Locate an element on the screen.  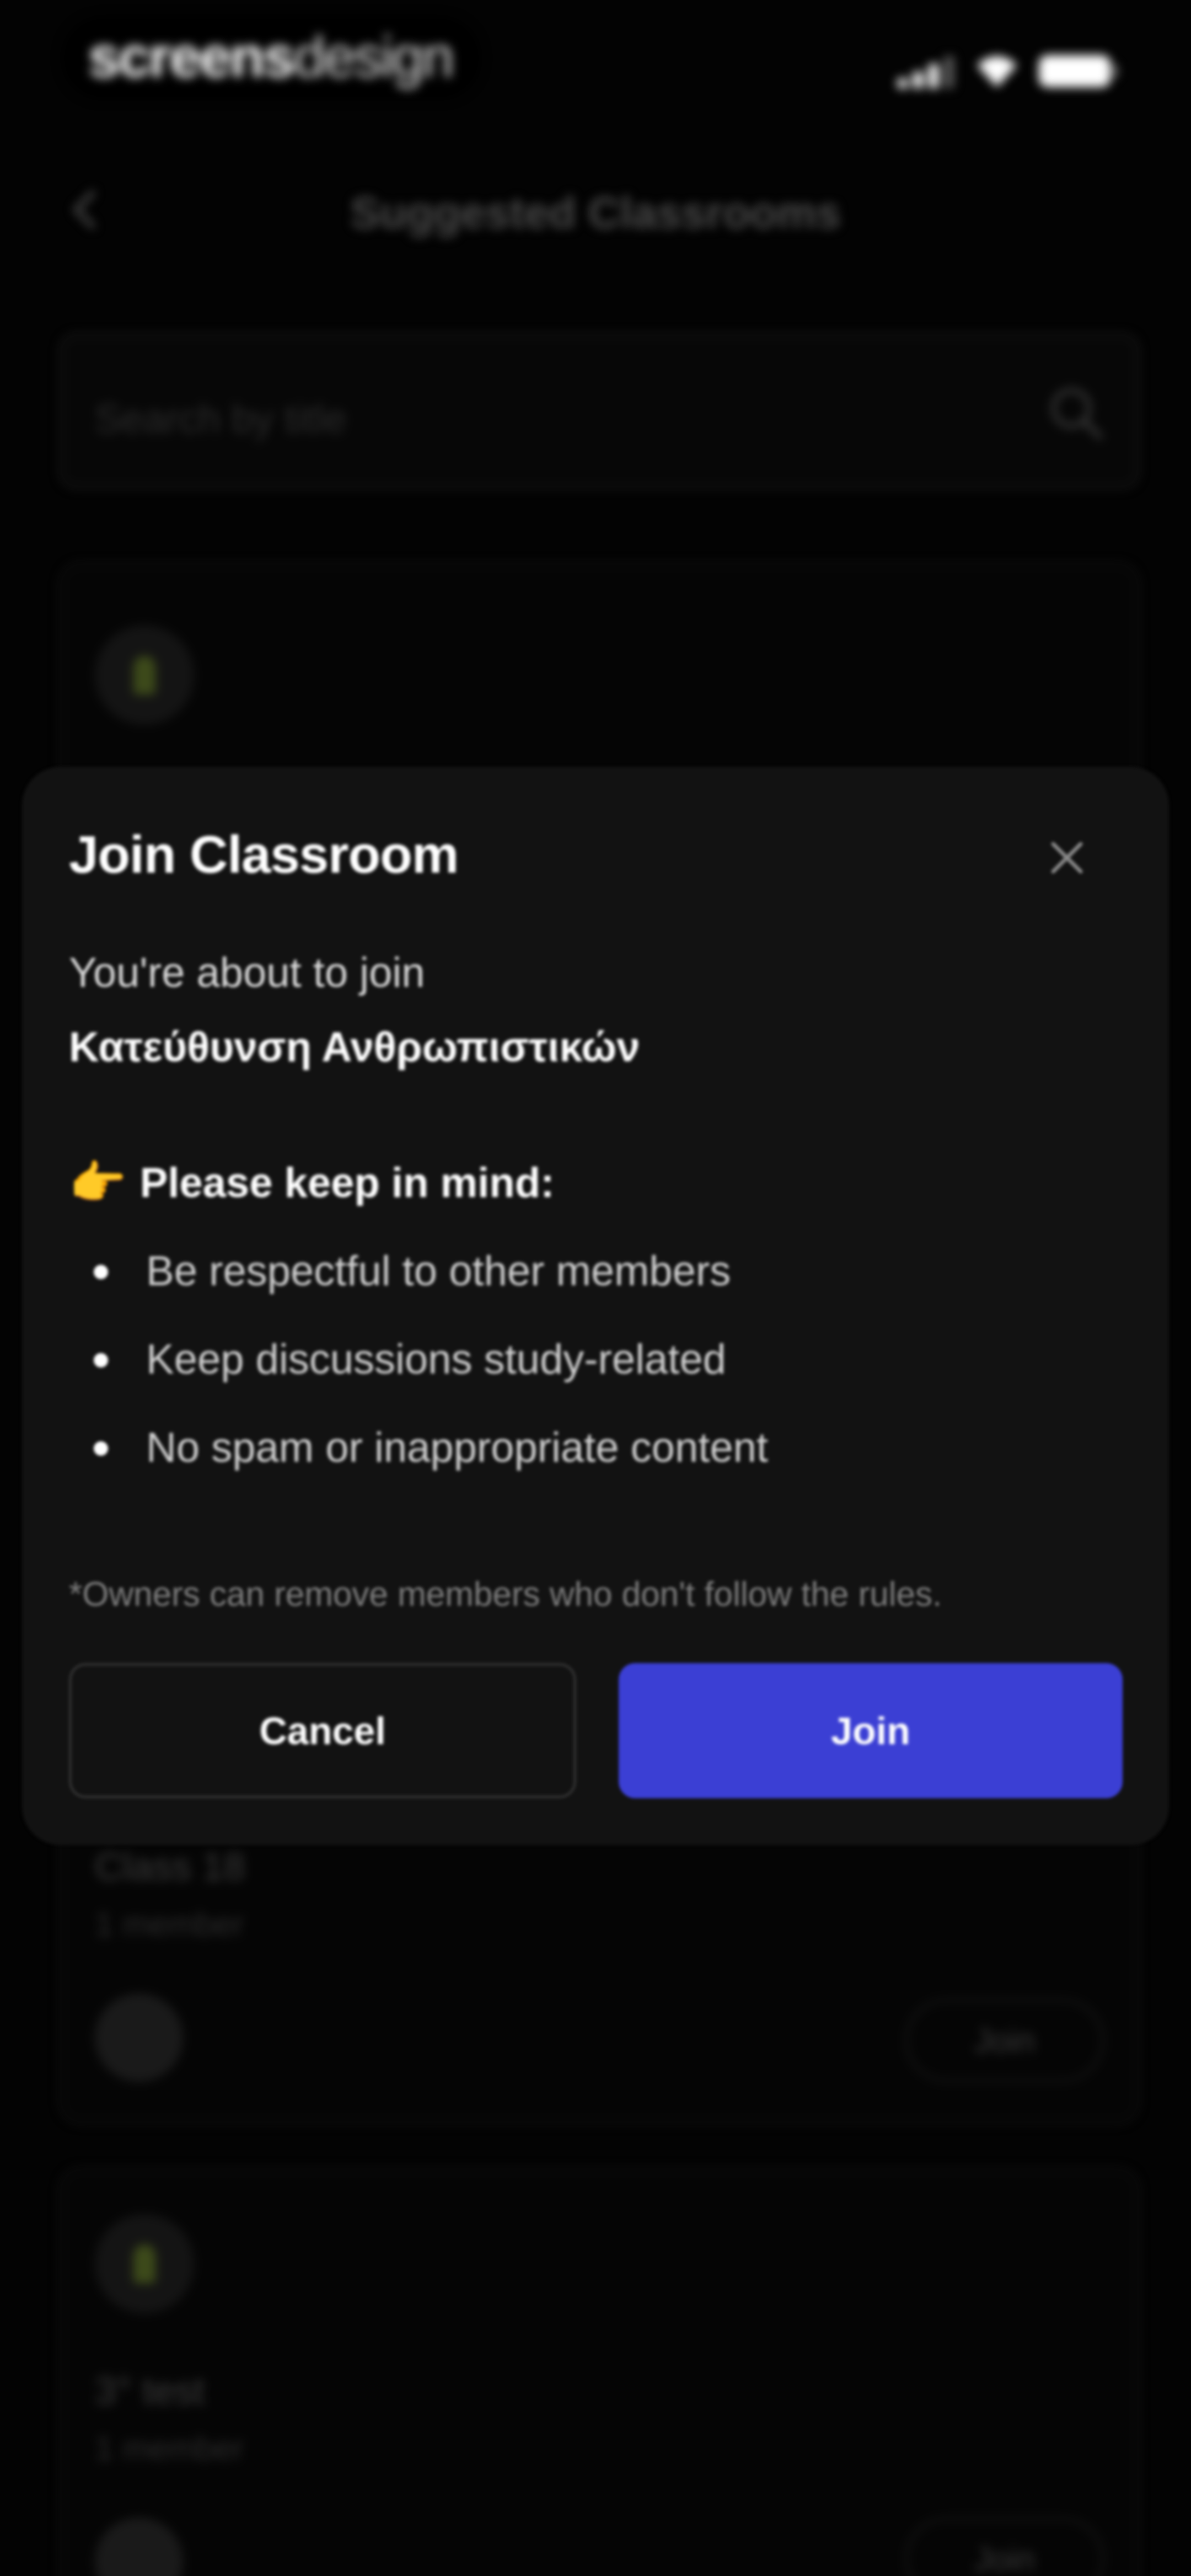
list-item: Be respectful to other members is located at coordinates (593, 1288).